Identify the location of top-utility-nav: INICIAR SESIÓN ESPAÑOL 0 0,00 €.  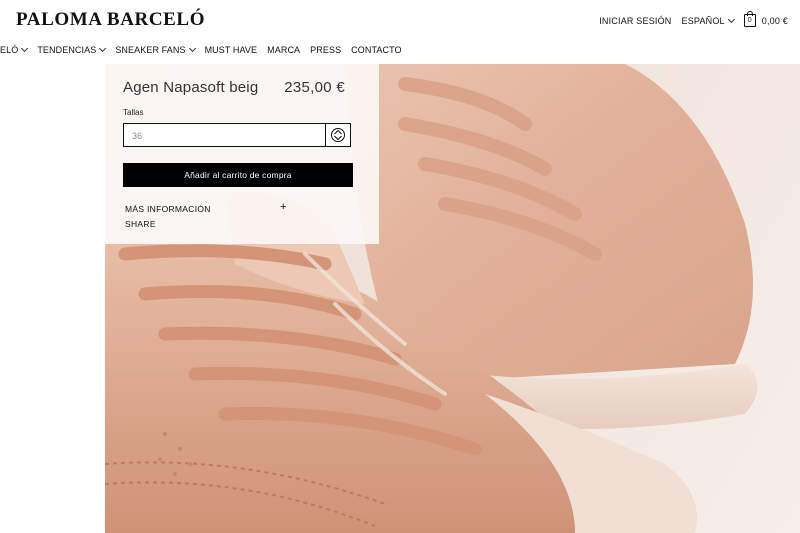
(688, 19).